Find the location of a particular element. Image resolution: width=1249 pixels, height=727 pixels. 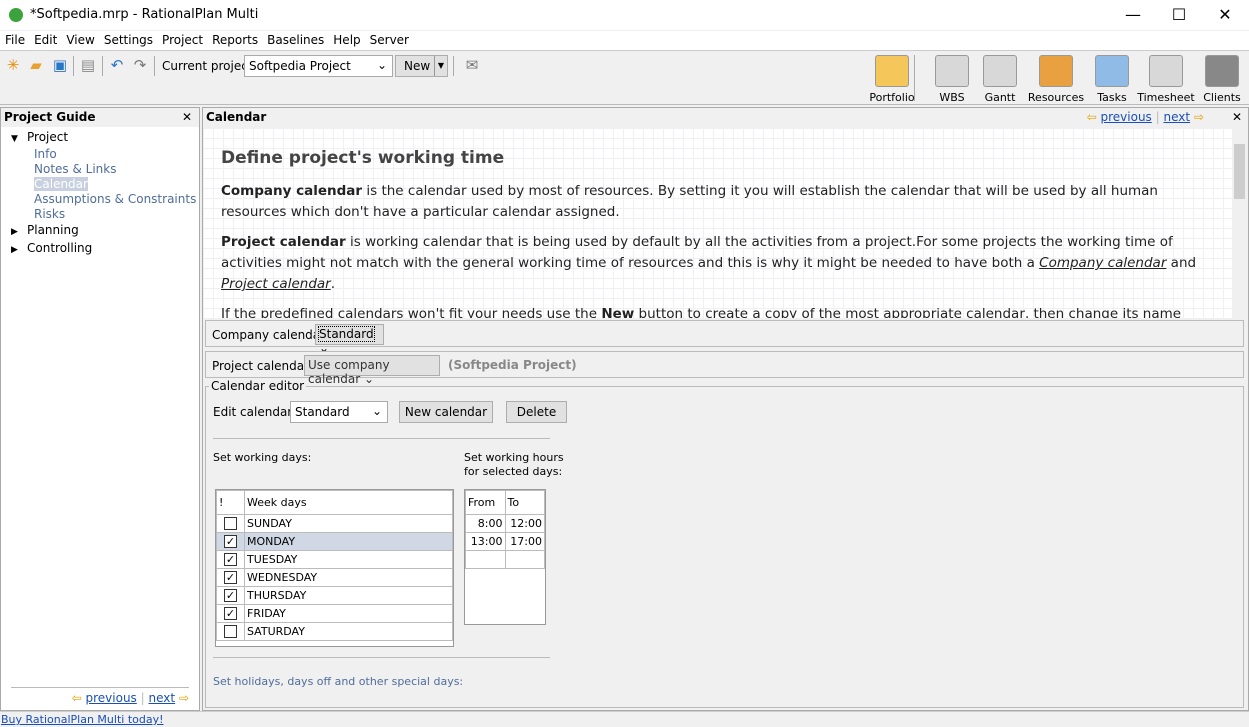

expanded-triangle-icon: ▼ is located at coordinates (19, 139).